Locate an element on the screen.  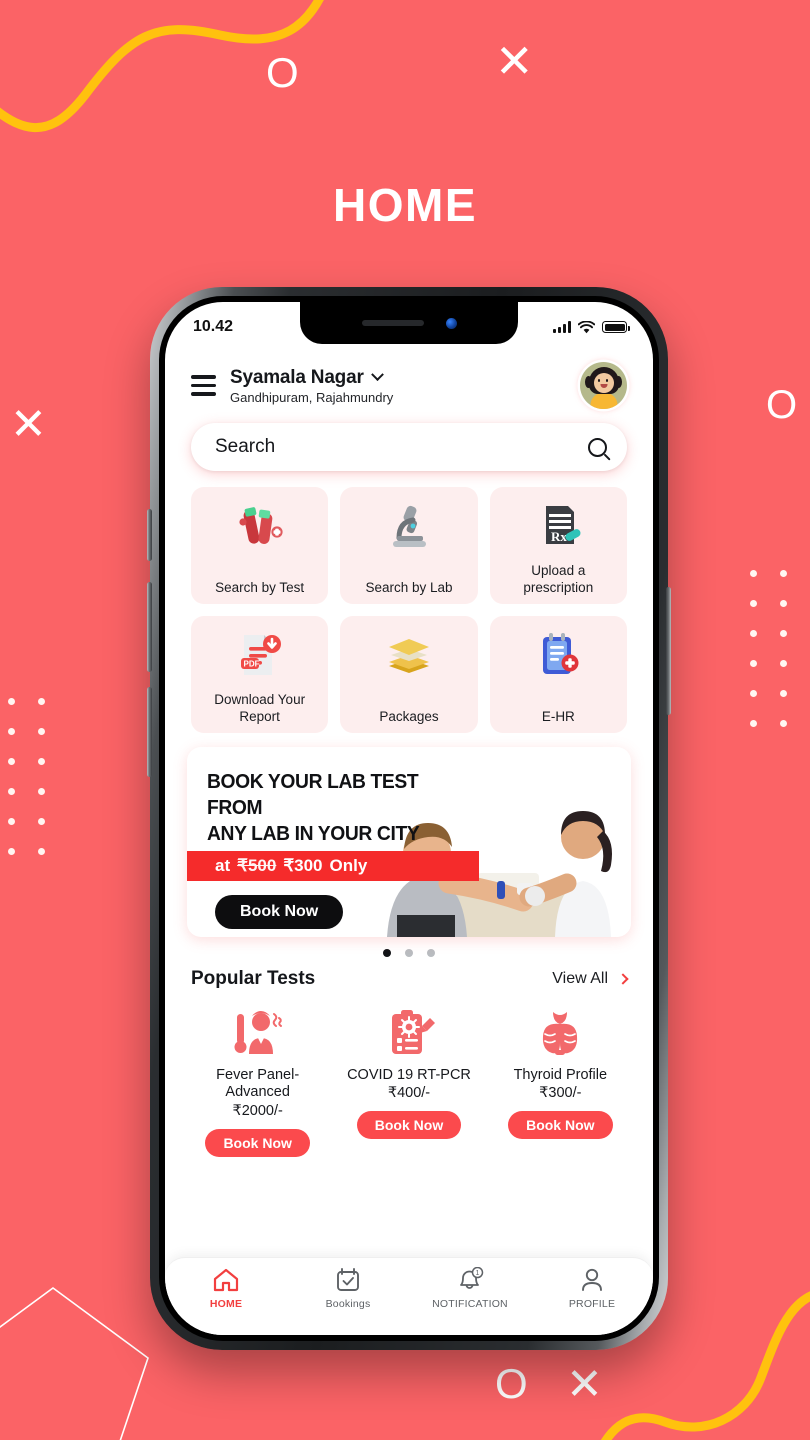
mute-switch is located at coordinates (149, 535).